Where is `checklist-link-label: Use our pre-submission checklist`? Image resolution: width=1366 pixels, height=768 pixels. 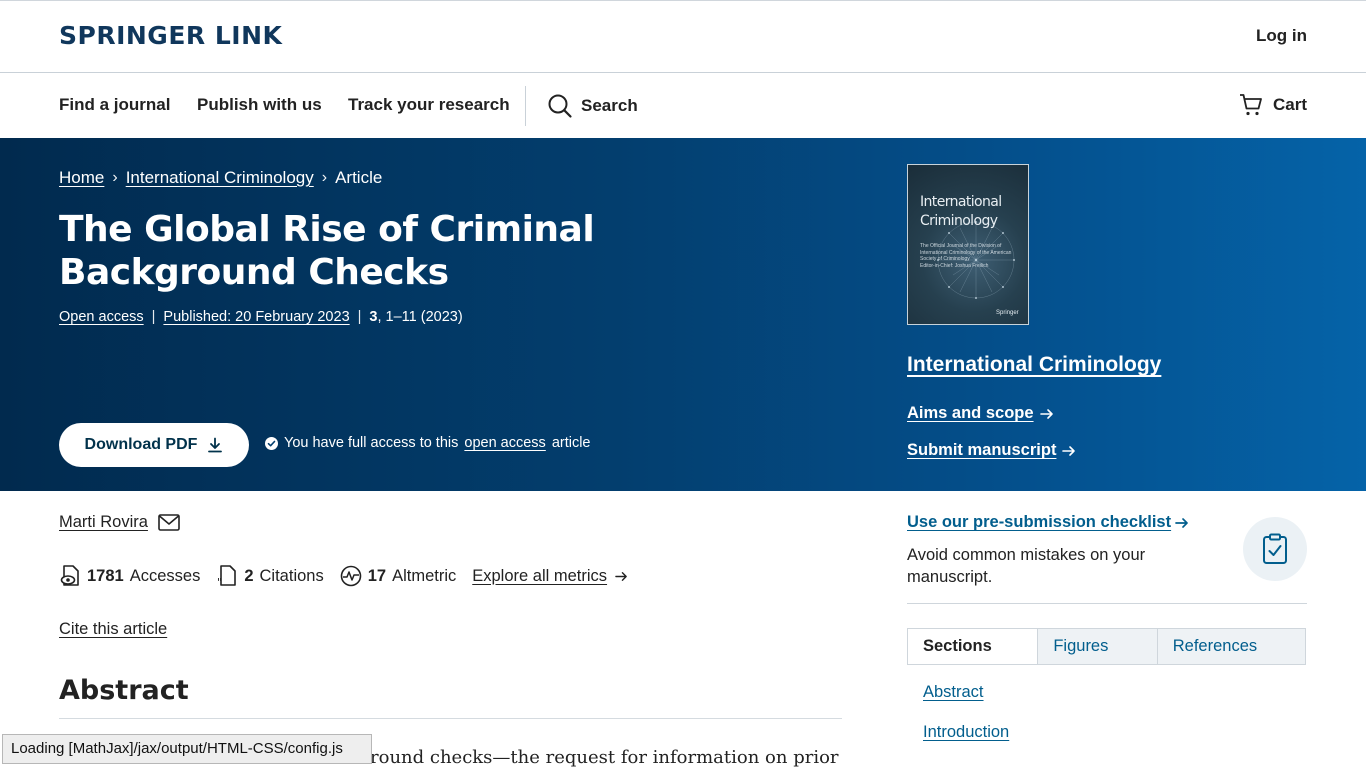 checklist-link-label: Use our pre-submission checklist is located at coordinates (1039, 522).